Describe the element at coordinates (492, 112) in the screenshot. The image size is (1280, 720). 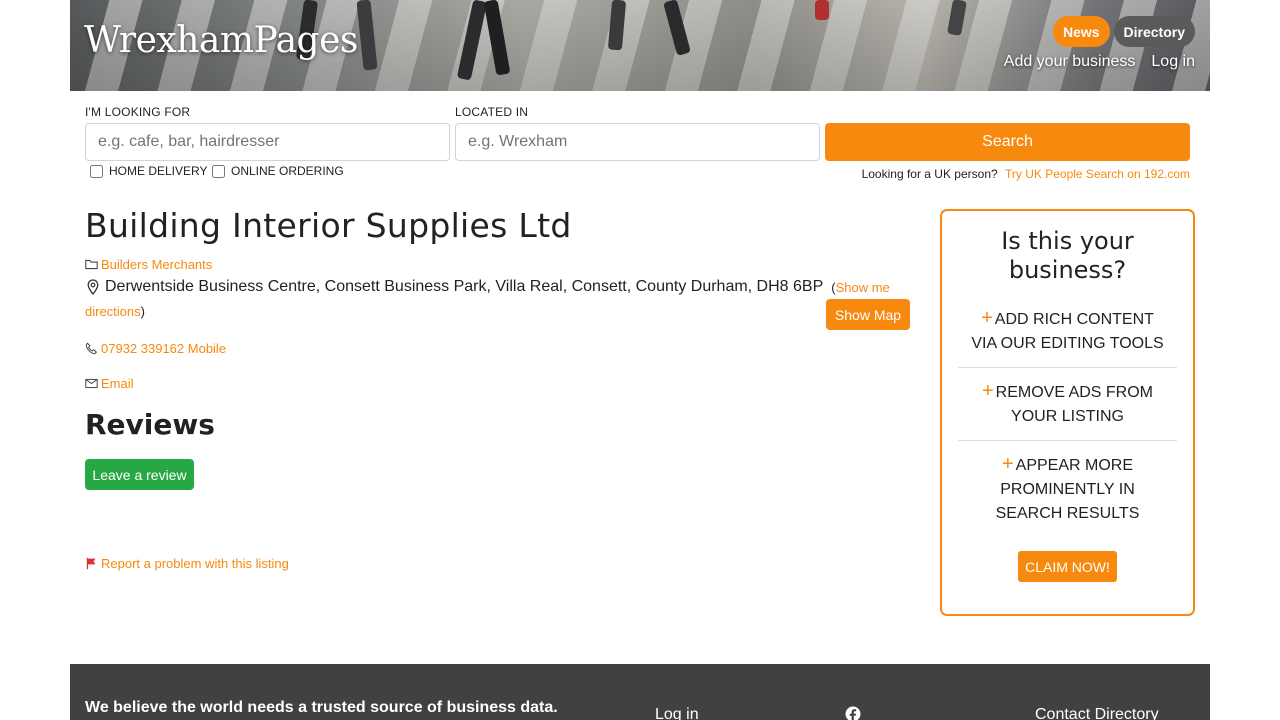
I see `located-in-label: LOCATED IN` at that location.